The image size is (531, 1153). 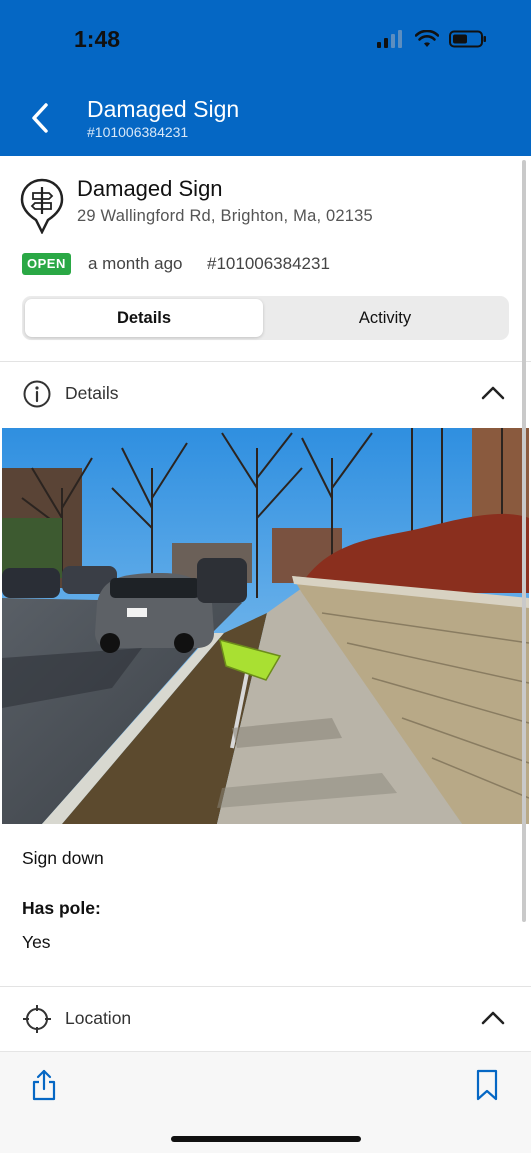 I want to click on back-button, so click(x=40, y=118).